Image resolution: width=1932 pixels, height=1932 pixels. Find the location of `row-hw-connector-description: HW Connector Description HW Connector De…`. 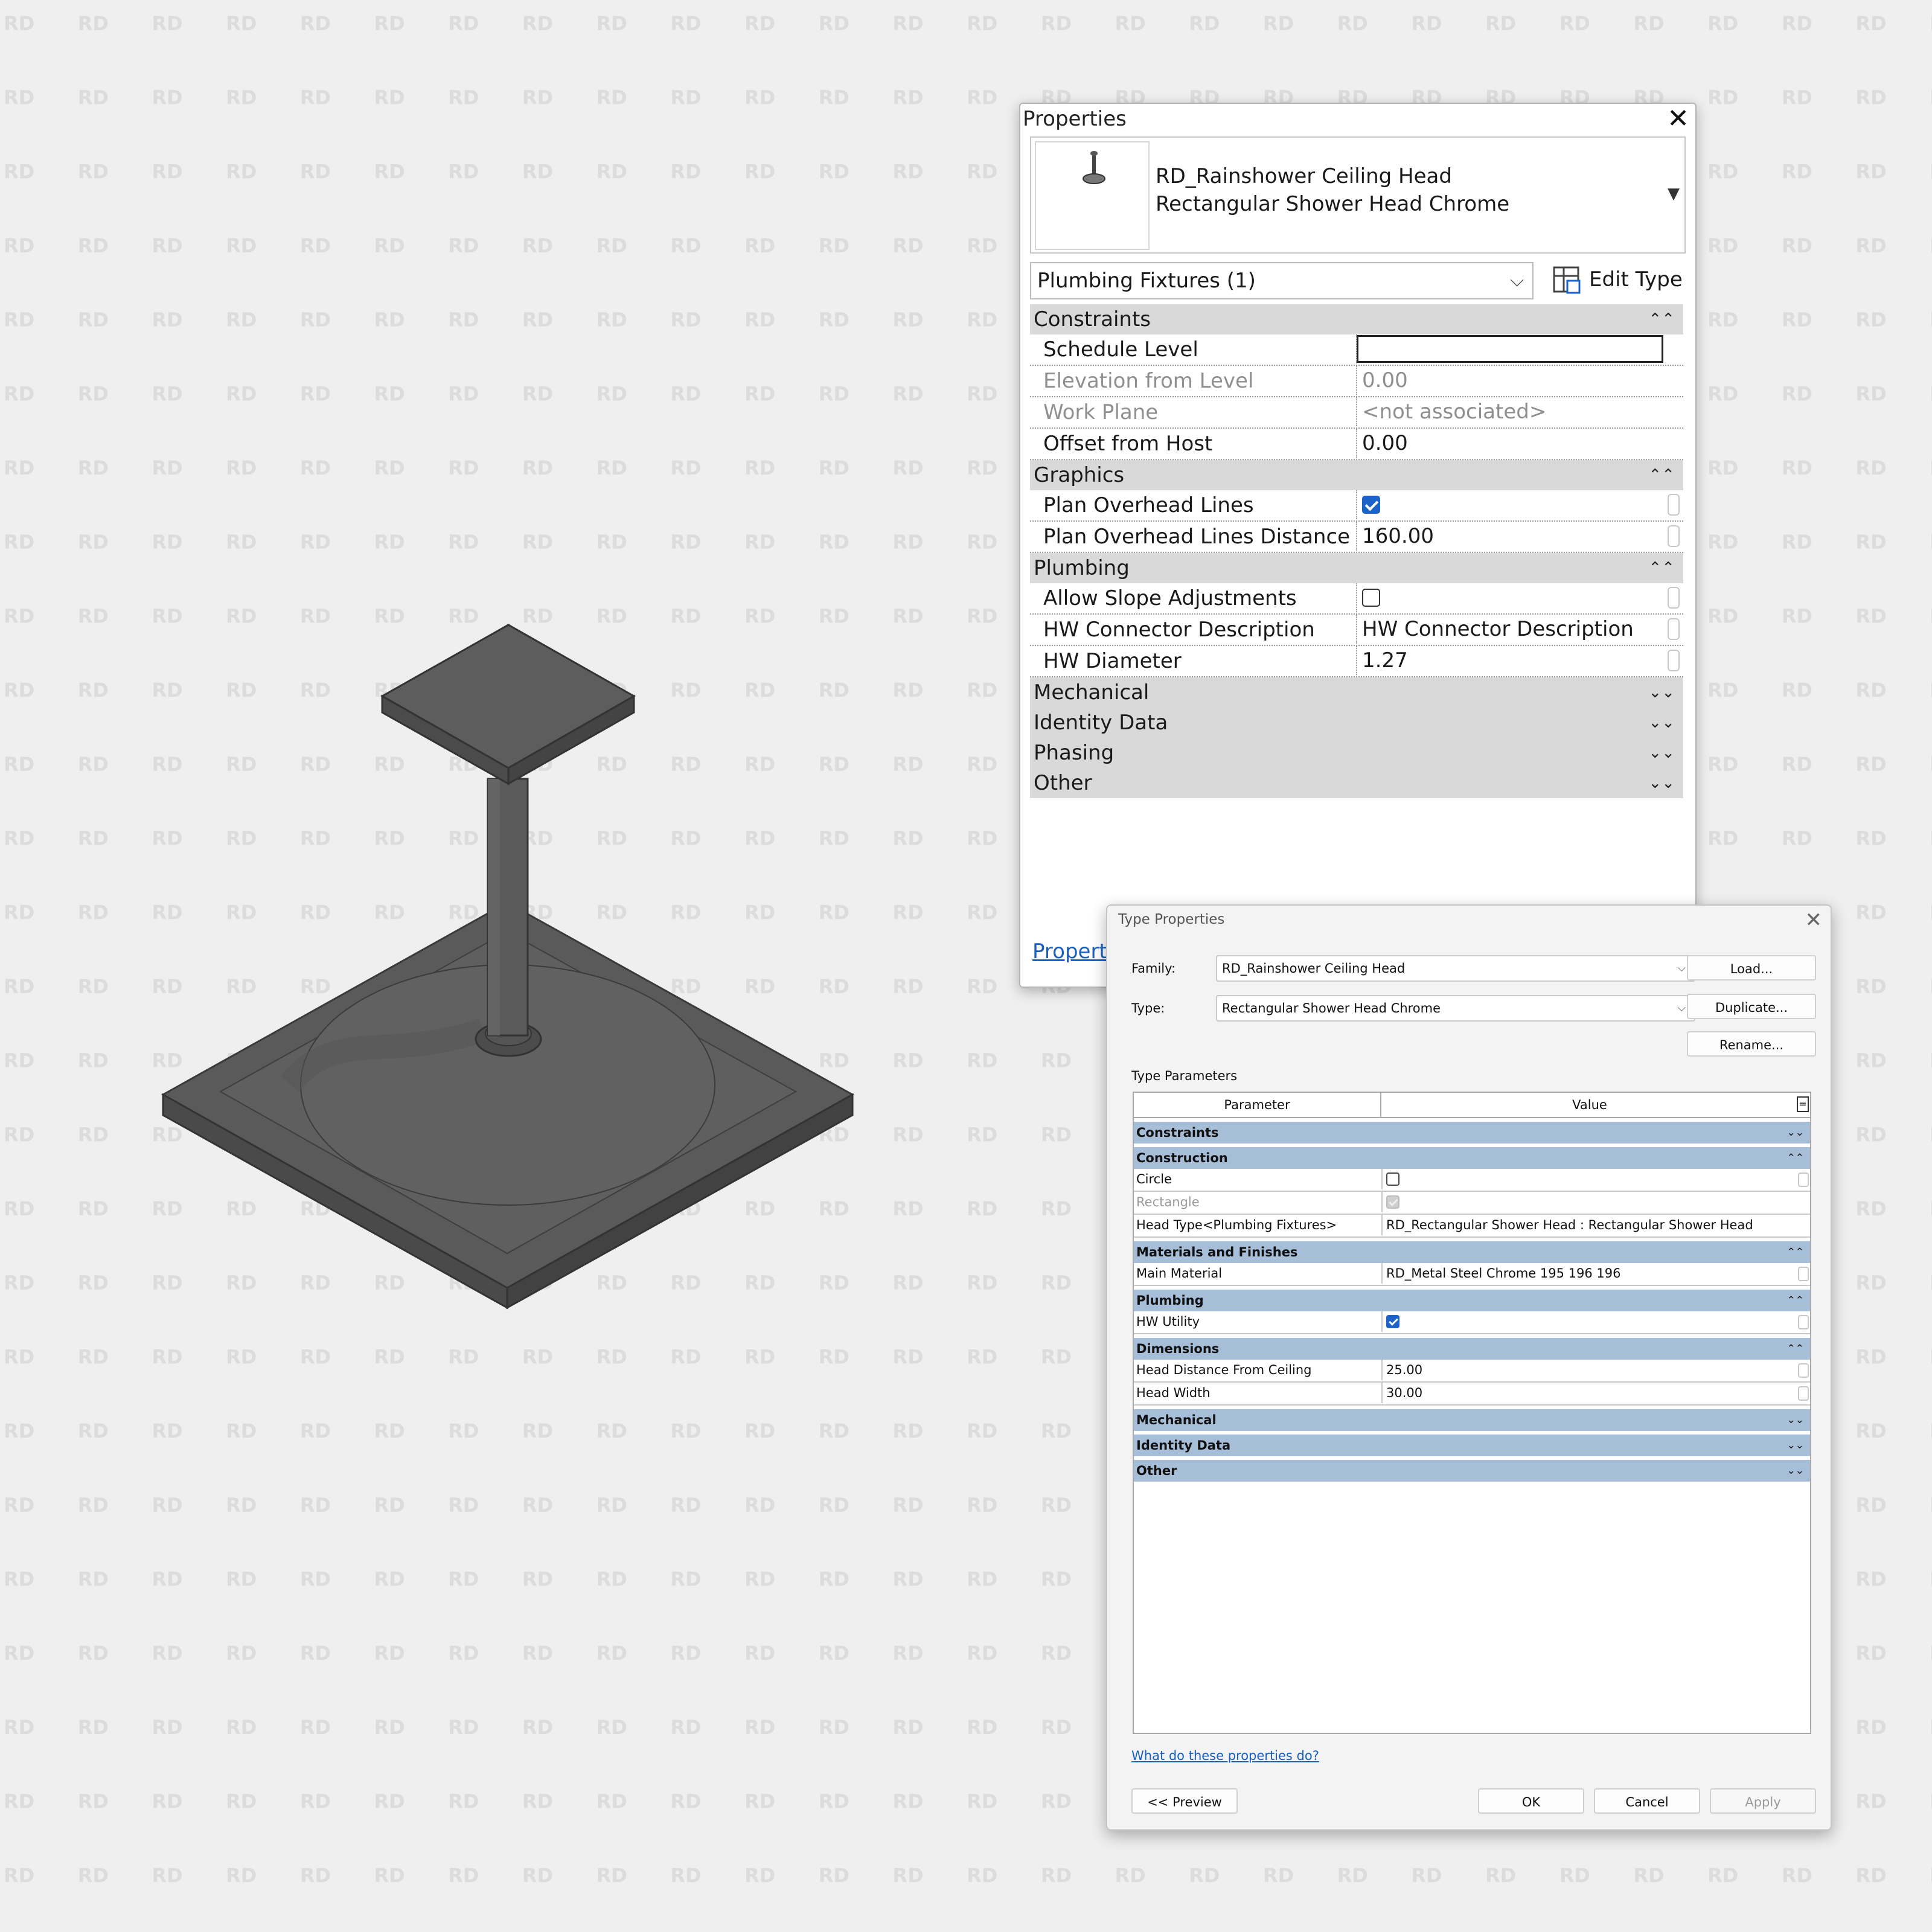

row-hw-connector-description: HW Connector Description HW Connector De… is located at coordinates (1356, 630).